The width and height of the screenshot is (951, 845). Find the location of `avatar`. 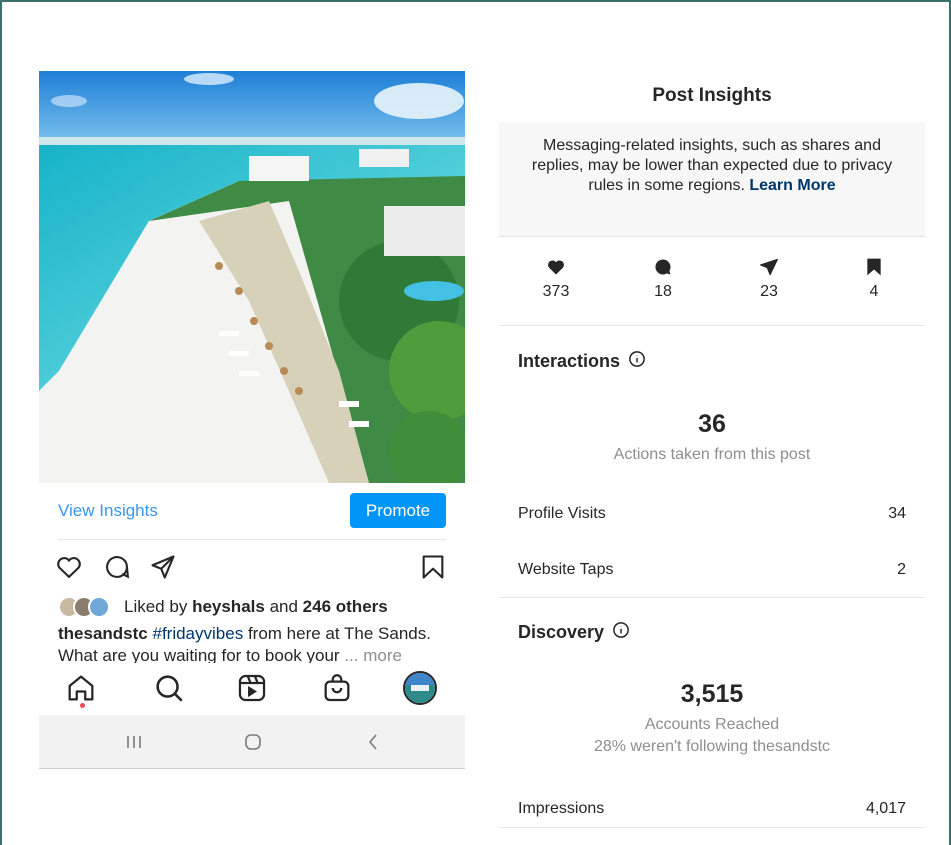

avatar is located at coordinates (99, 607).